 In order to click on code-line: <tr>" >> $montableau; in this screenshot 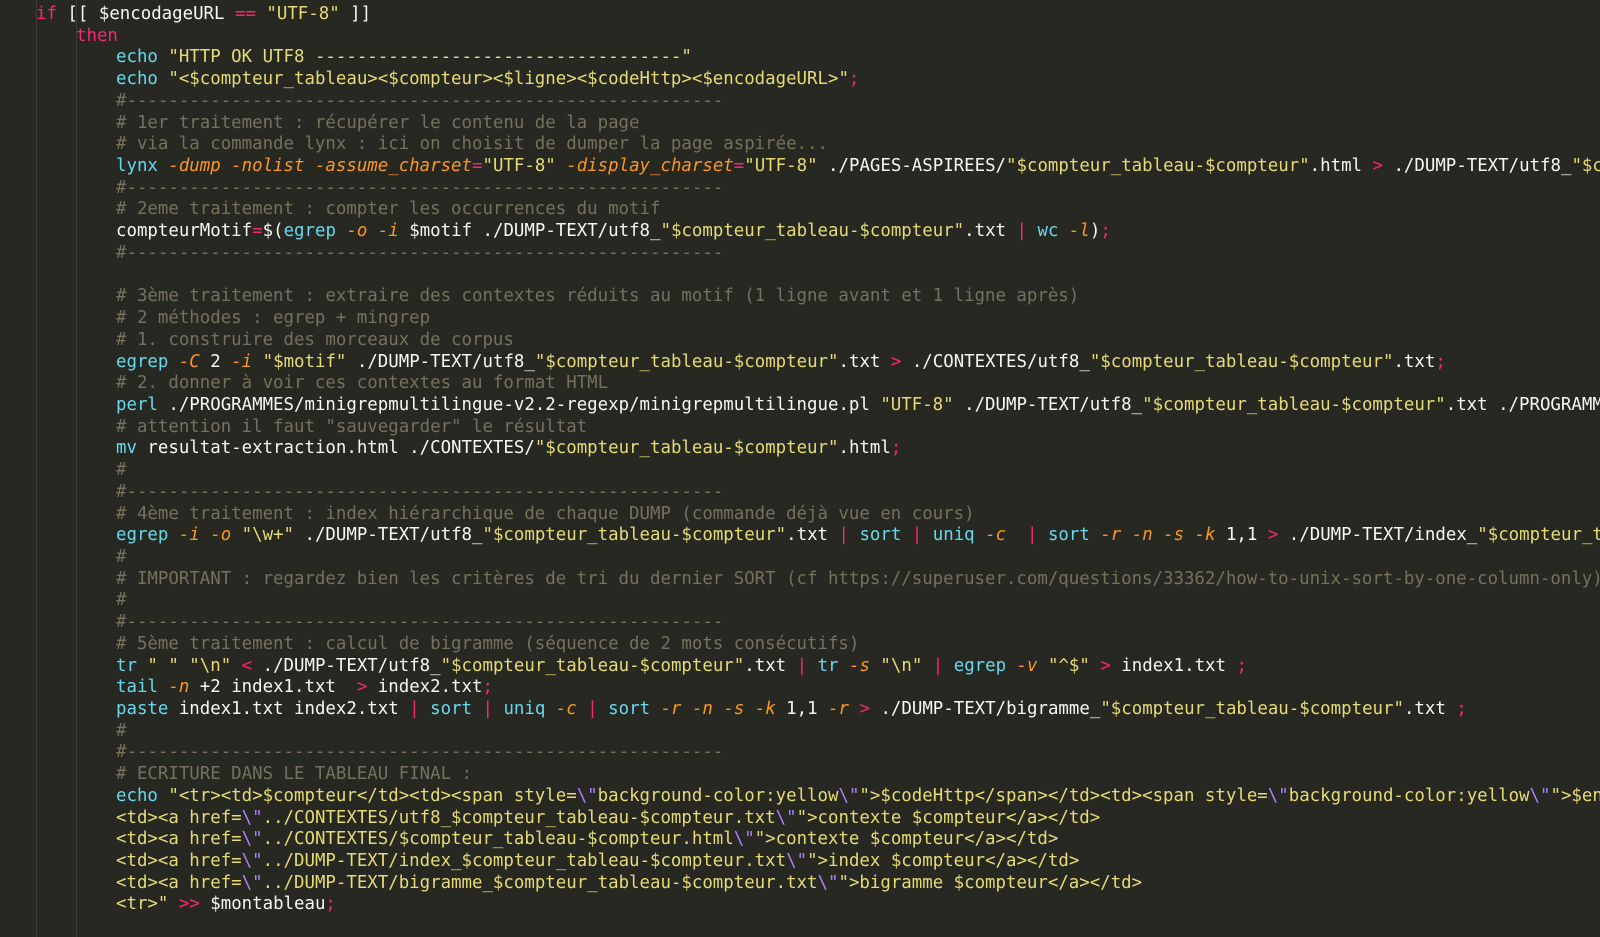, I will do `click(800, 905)`.